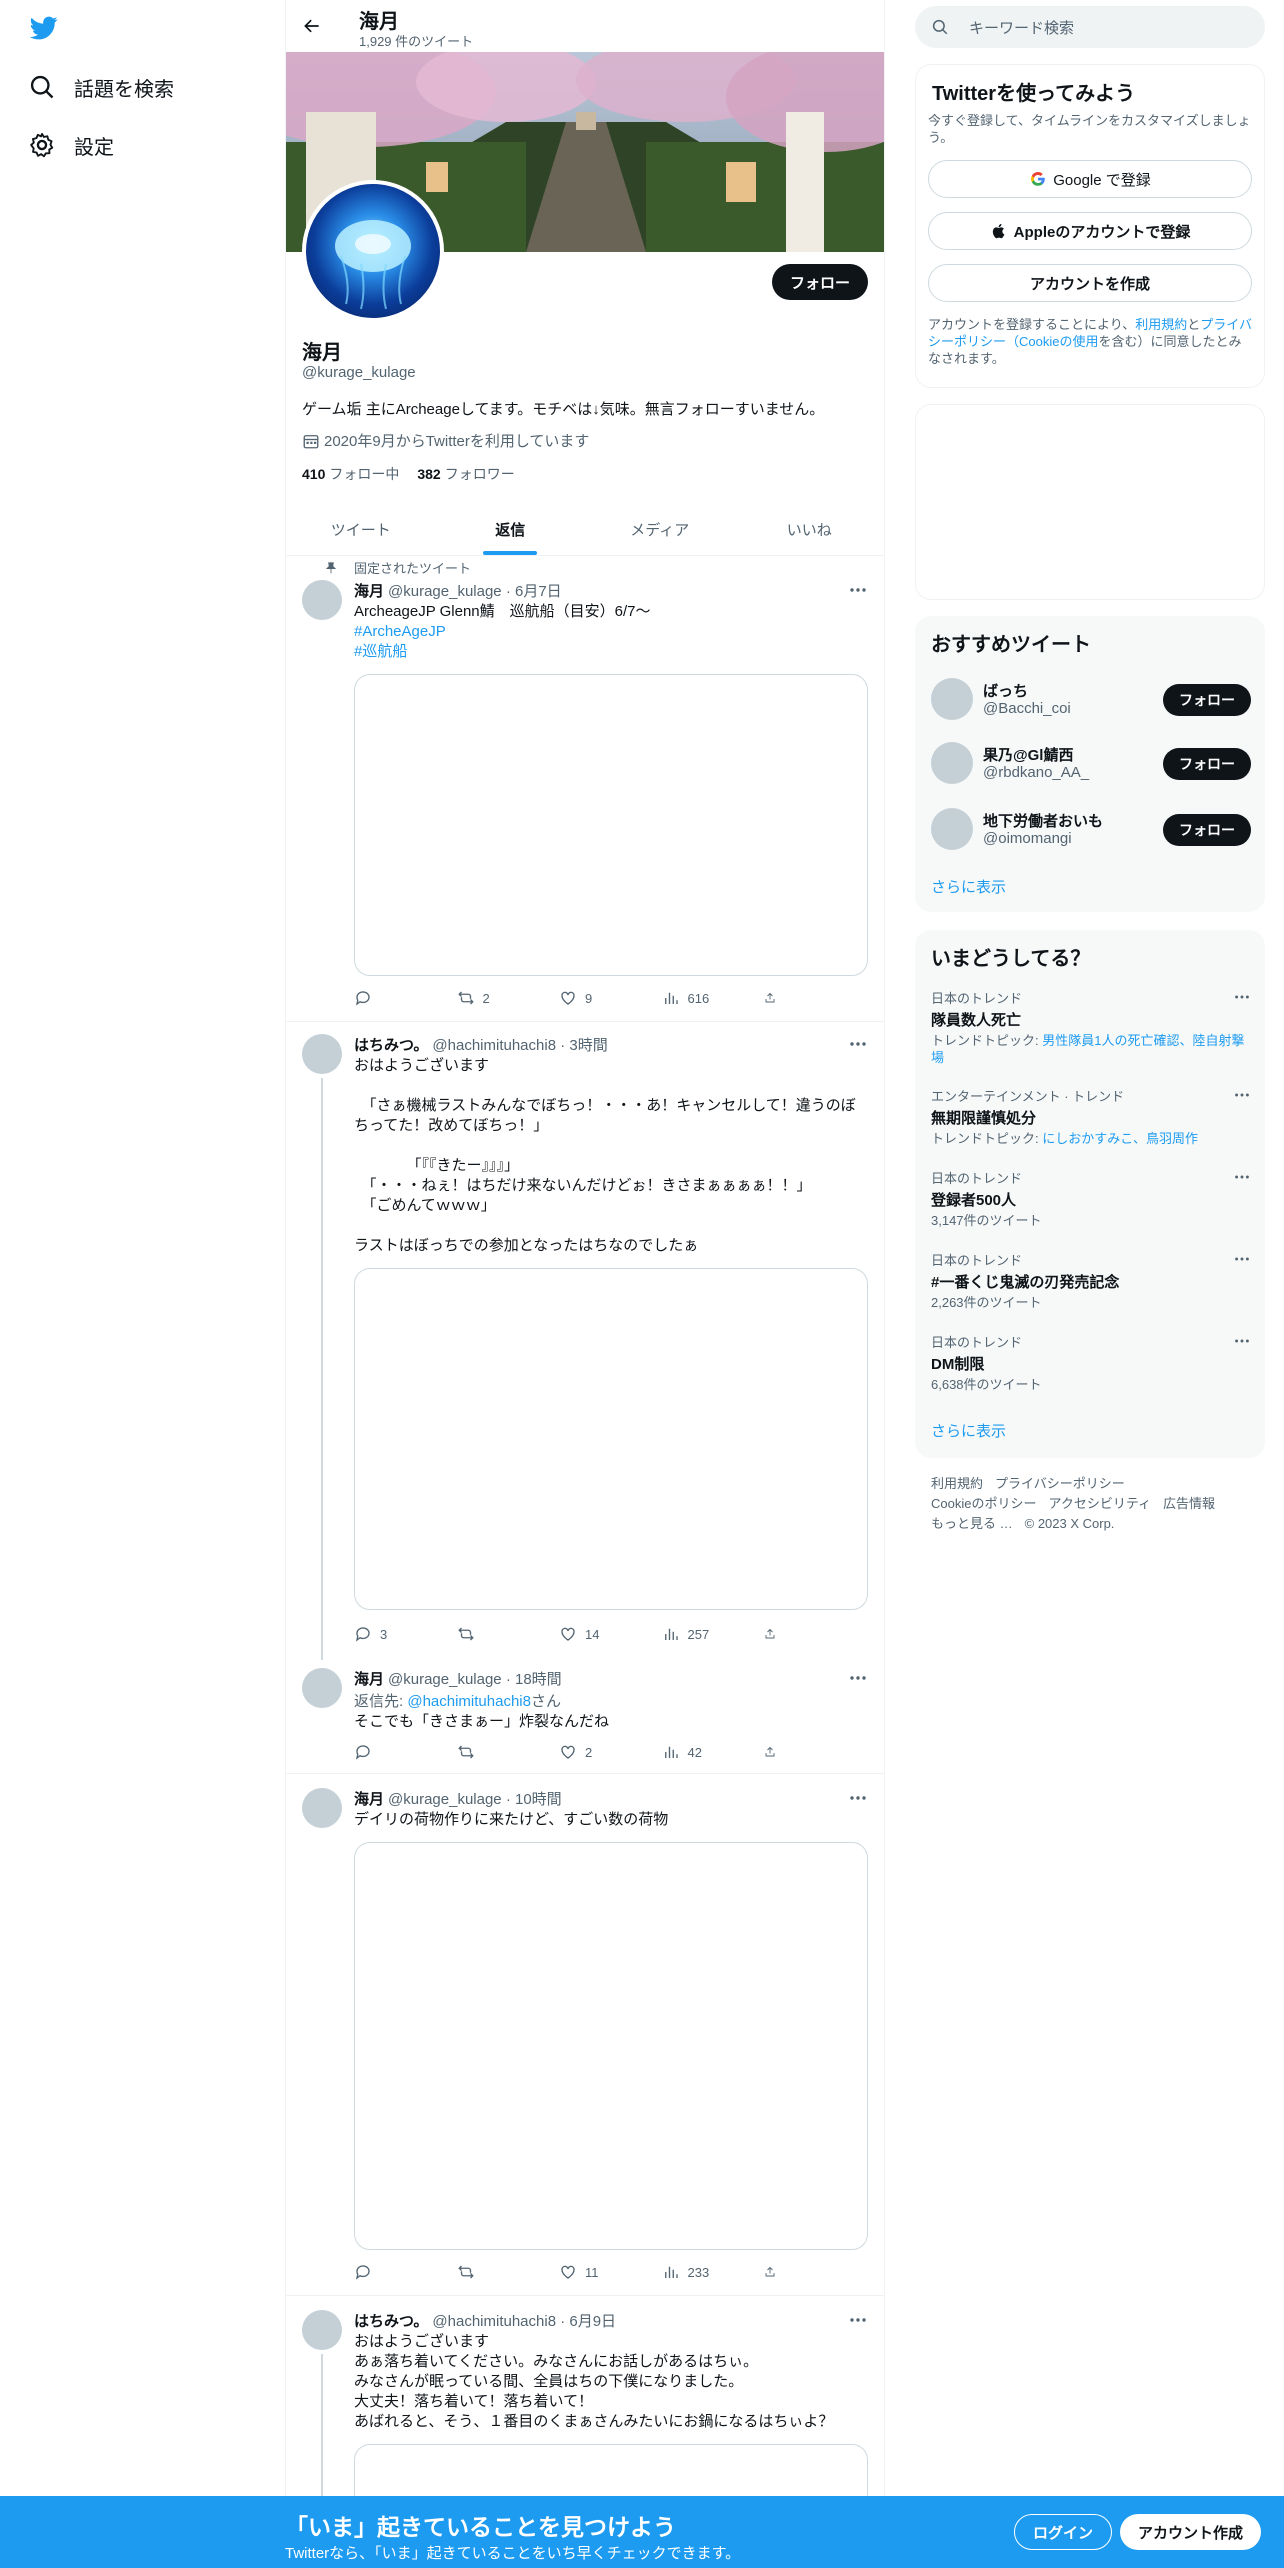  What do you see at coordinates (707, 1634) in the screenshot?
I see `views-button: 257` at bounding box center [707, 1634].